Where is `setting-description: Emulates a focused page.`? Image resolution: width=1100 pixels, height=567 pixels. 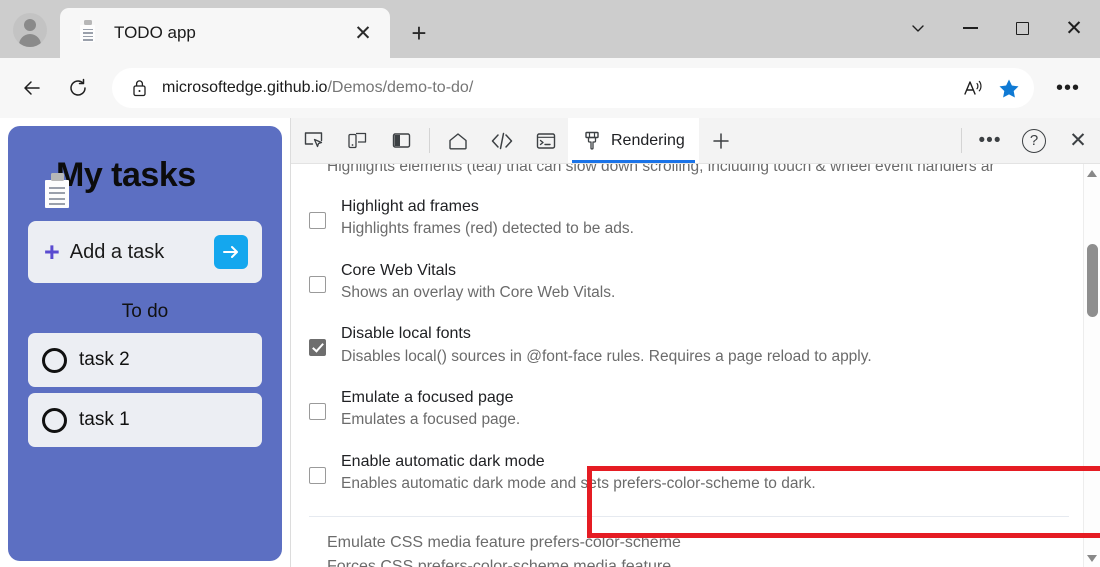
setting-description: Emulates a focused page. is located at coordinates (431, 420).